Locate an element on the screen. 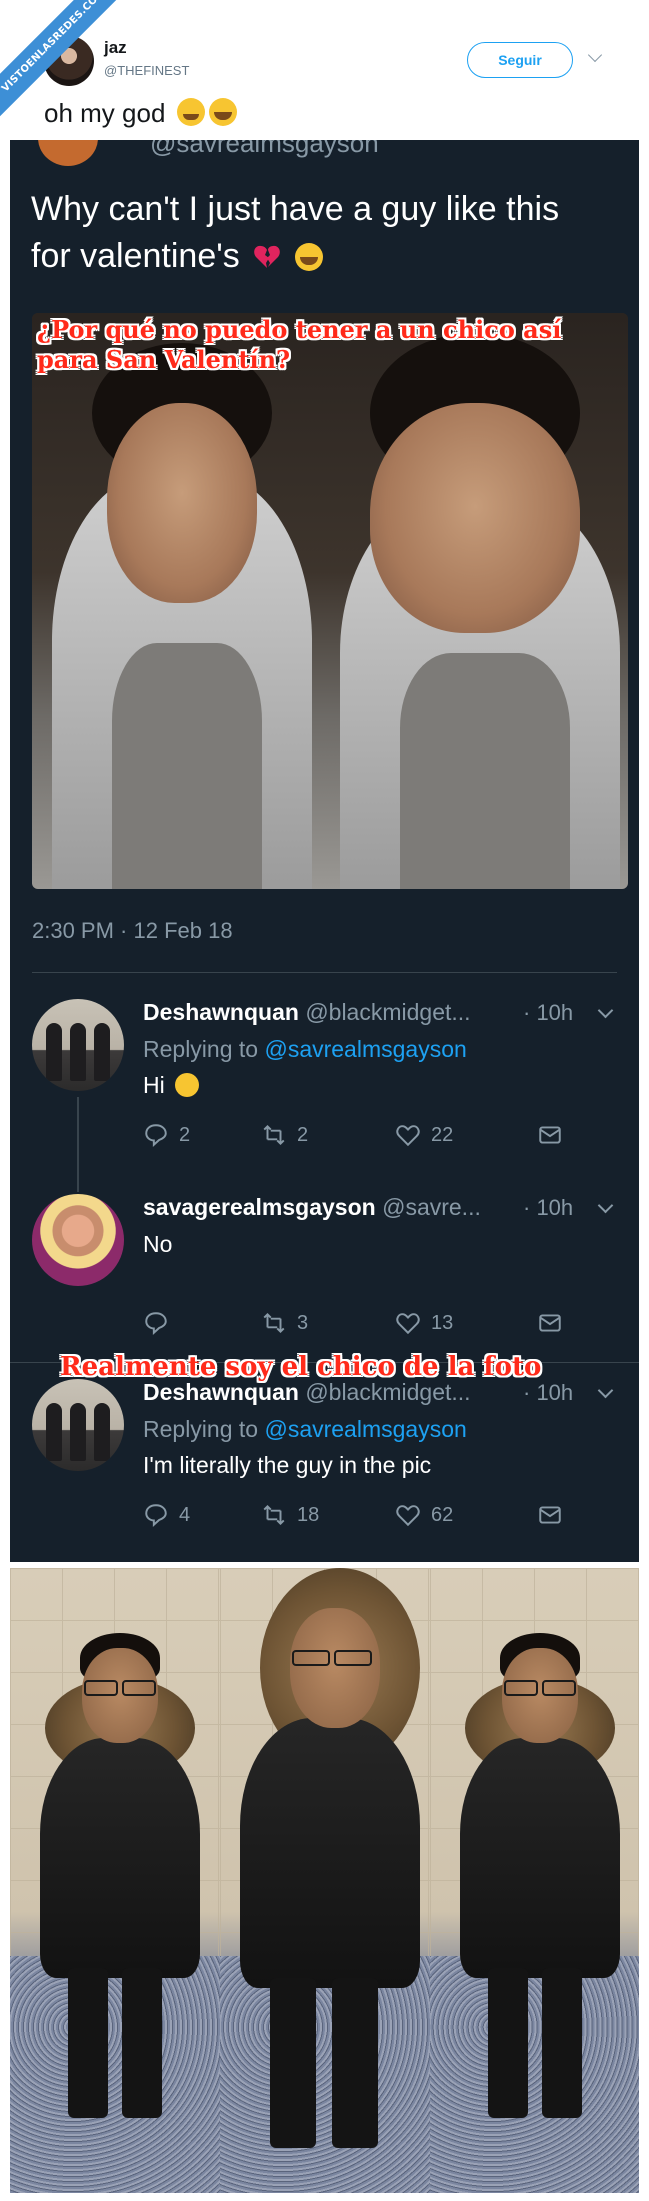 The image size is (649, 2201). outer-tweet: jaz @THEFINEST Seguir oh my god is located at coordinates (324, 70).